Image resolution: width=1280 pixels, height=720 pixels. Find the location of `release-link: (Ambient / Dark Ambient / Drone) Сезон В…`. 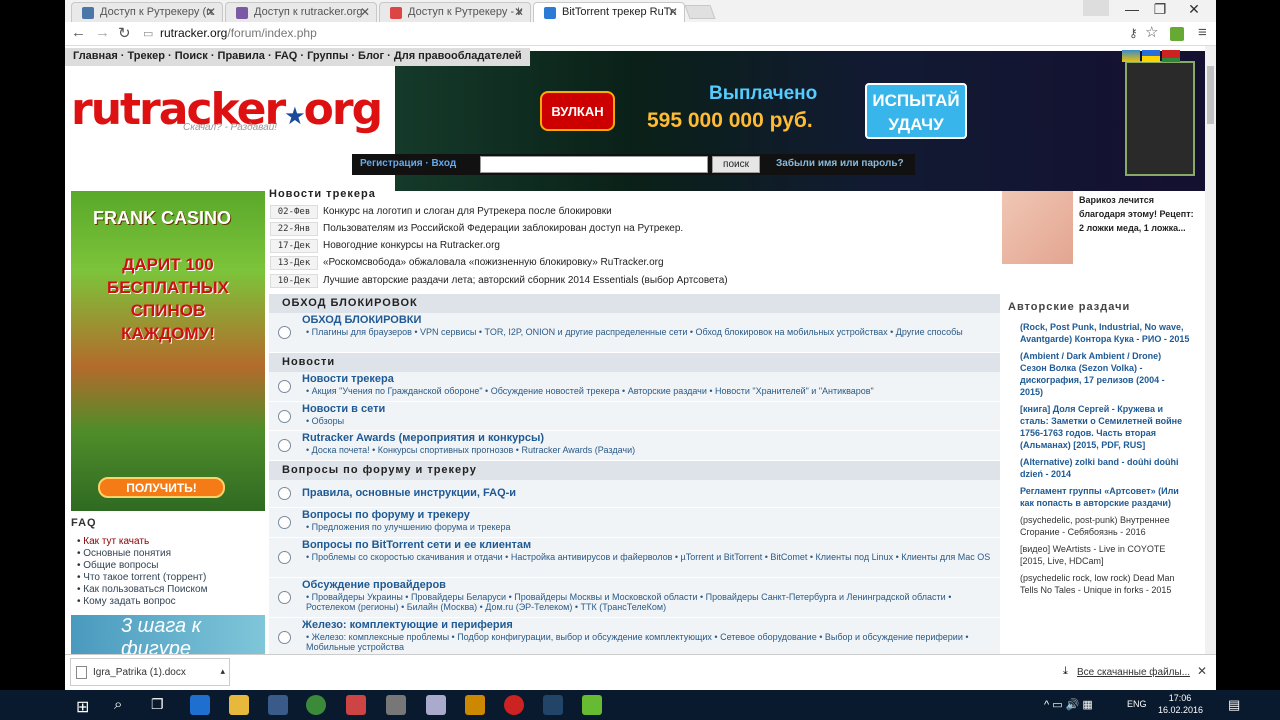

release-link: (Ambient / Dark Ambient / Drone) Сезон В… is located at coordinates (1105, 374).